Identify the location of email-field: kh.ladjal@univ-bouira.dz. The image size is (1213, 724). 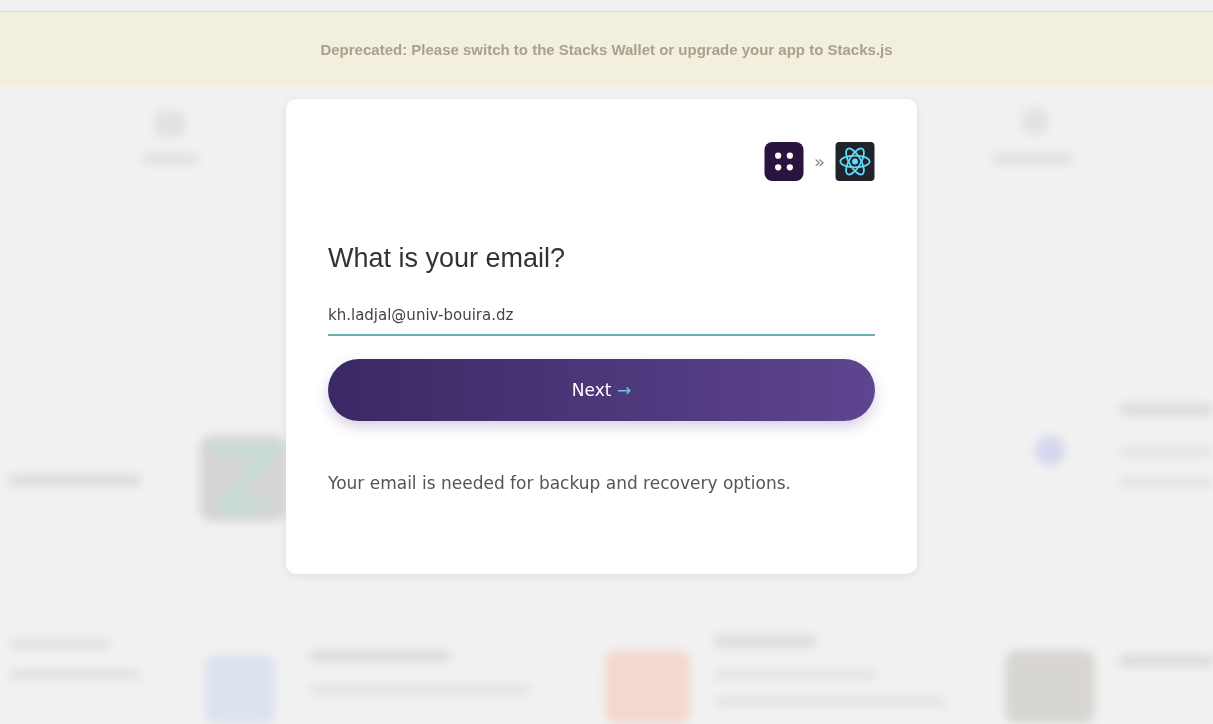
(601, 321).